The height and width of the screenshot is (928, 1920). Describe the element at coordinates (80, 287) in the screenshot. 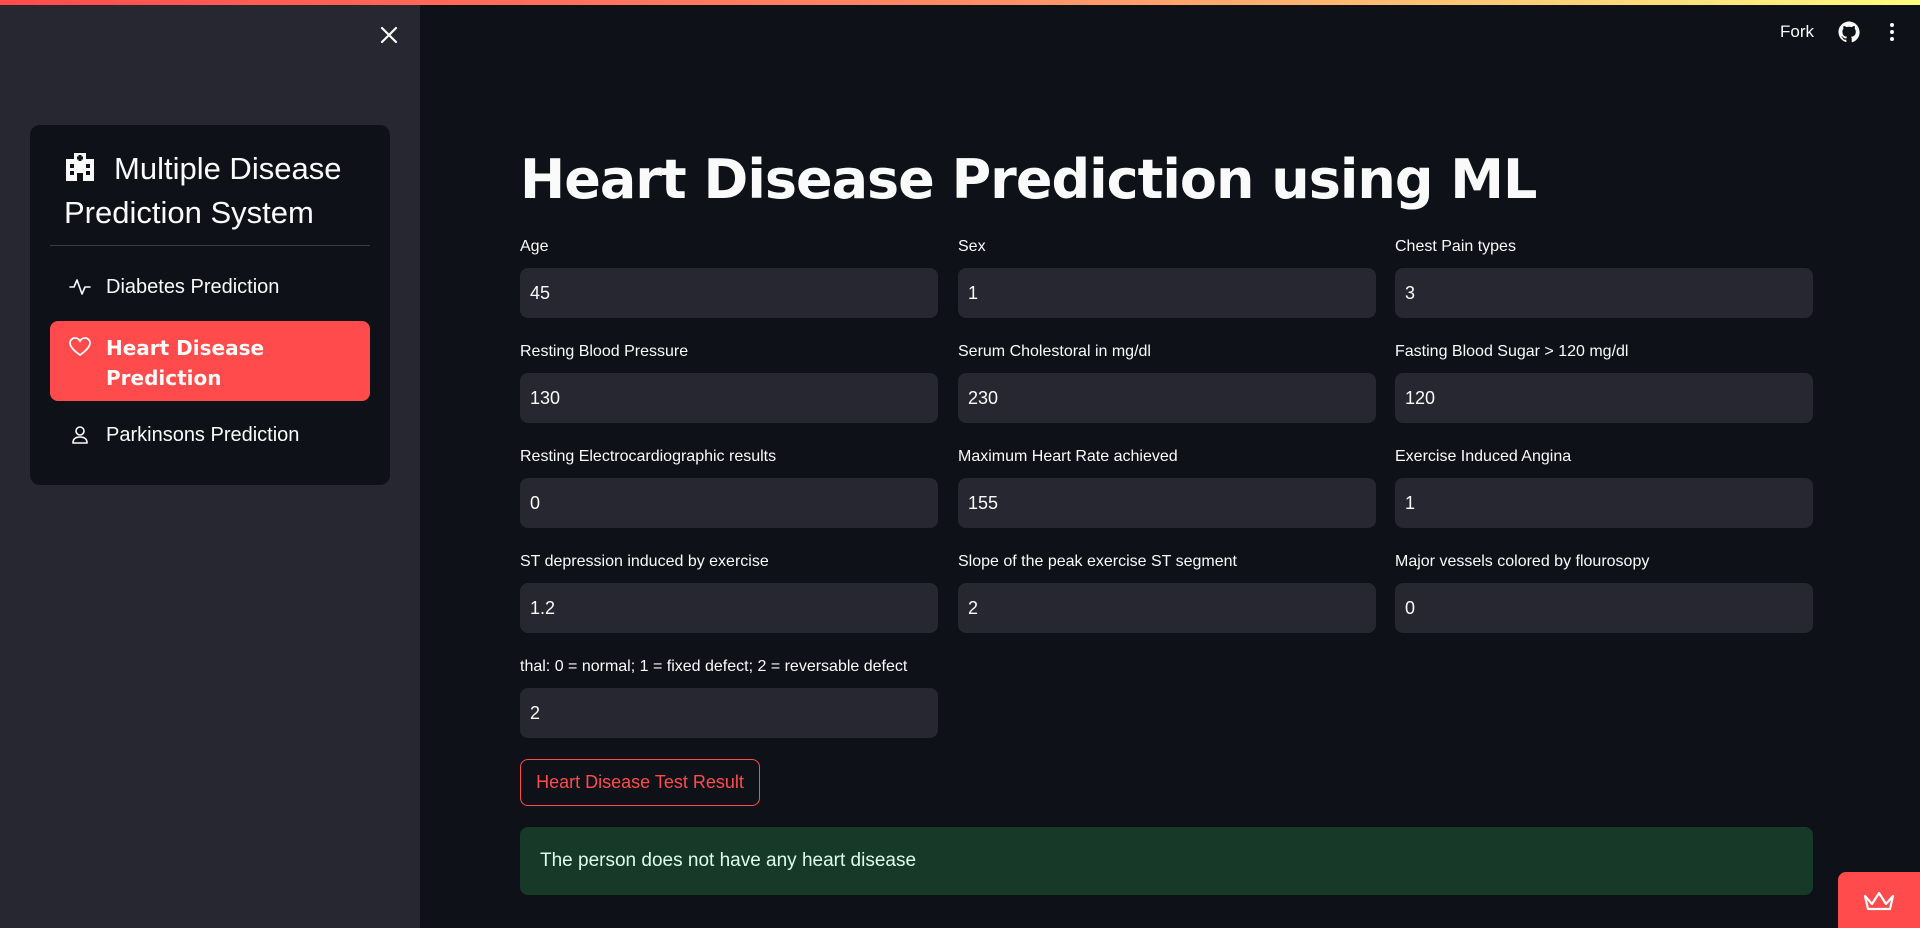

I see `activity-icon` at that location.